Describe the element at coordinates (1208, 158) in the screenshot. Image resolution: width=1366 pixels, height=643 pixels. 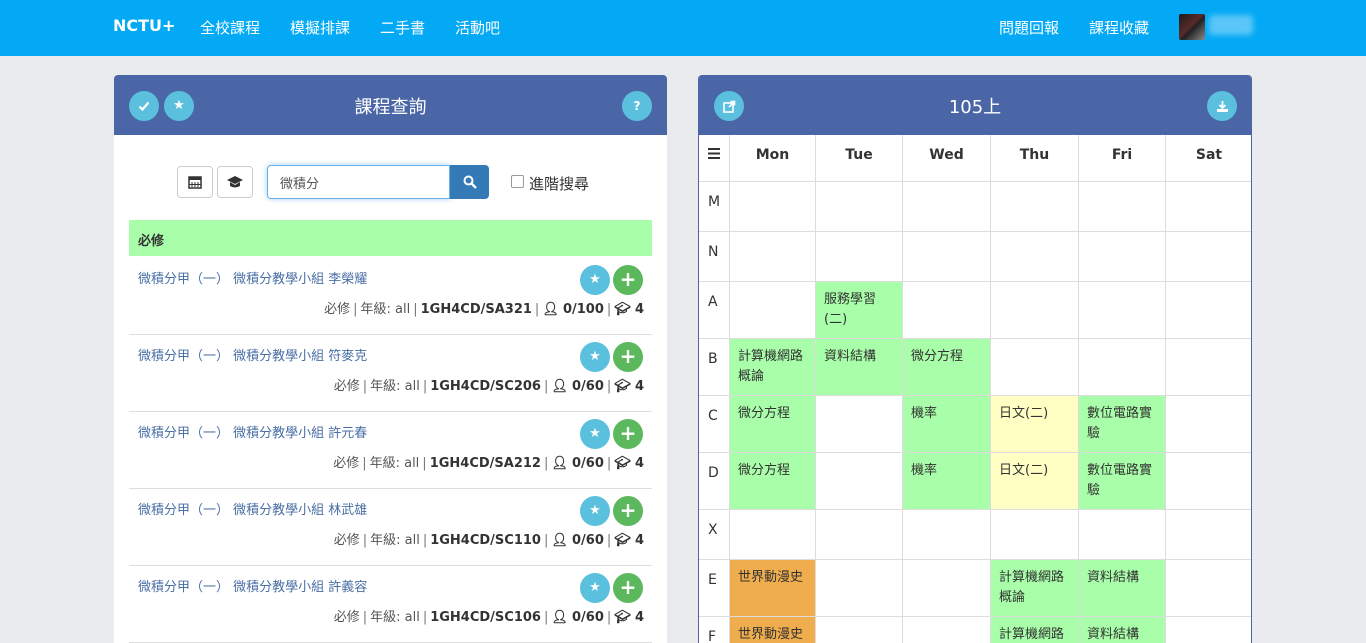
I see `day-header-sat: Sat` at that location.